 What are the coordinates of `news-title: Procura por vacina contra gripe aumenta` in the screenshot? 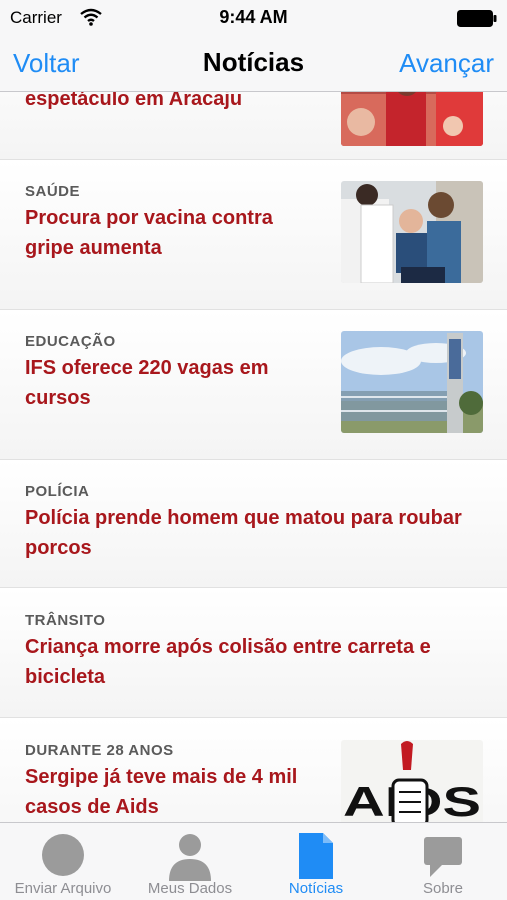 It's located at (149, 233).